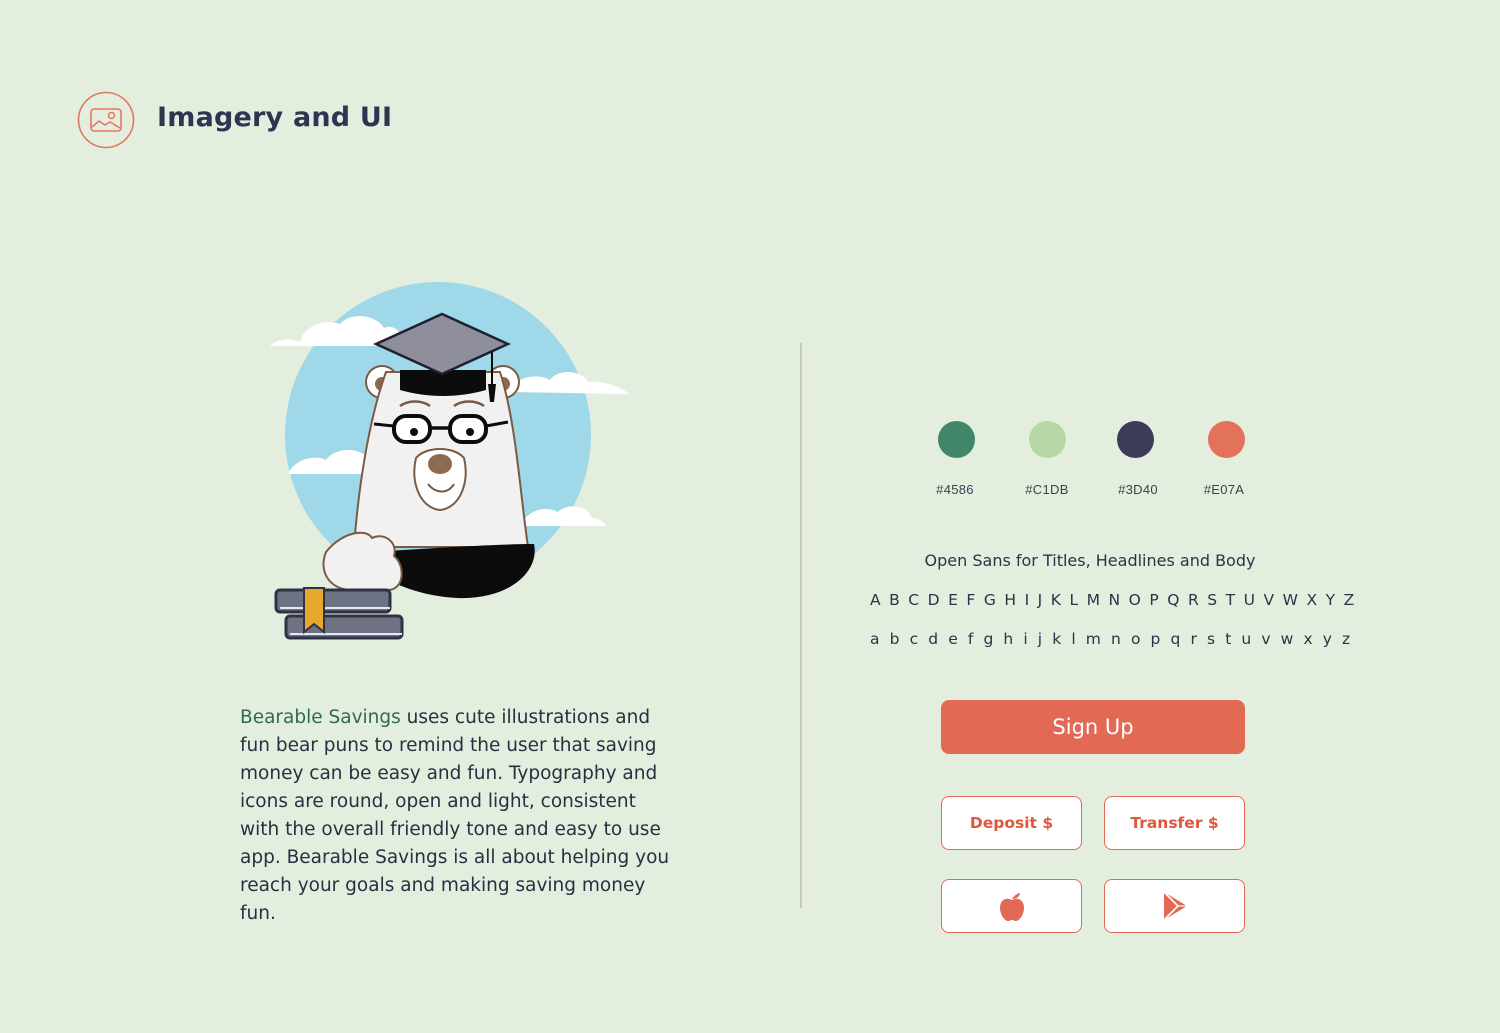 Image resolution: width=1500 pixels, height=1033 pixels. I want to click on deposit-button: Deposit $, so click(1011, 823).